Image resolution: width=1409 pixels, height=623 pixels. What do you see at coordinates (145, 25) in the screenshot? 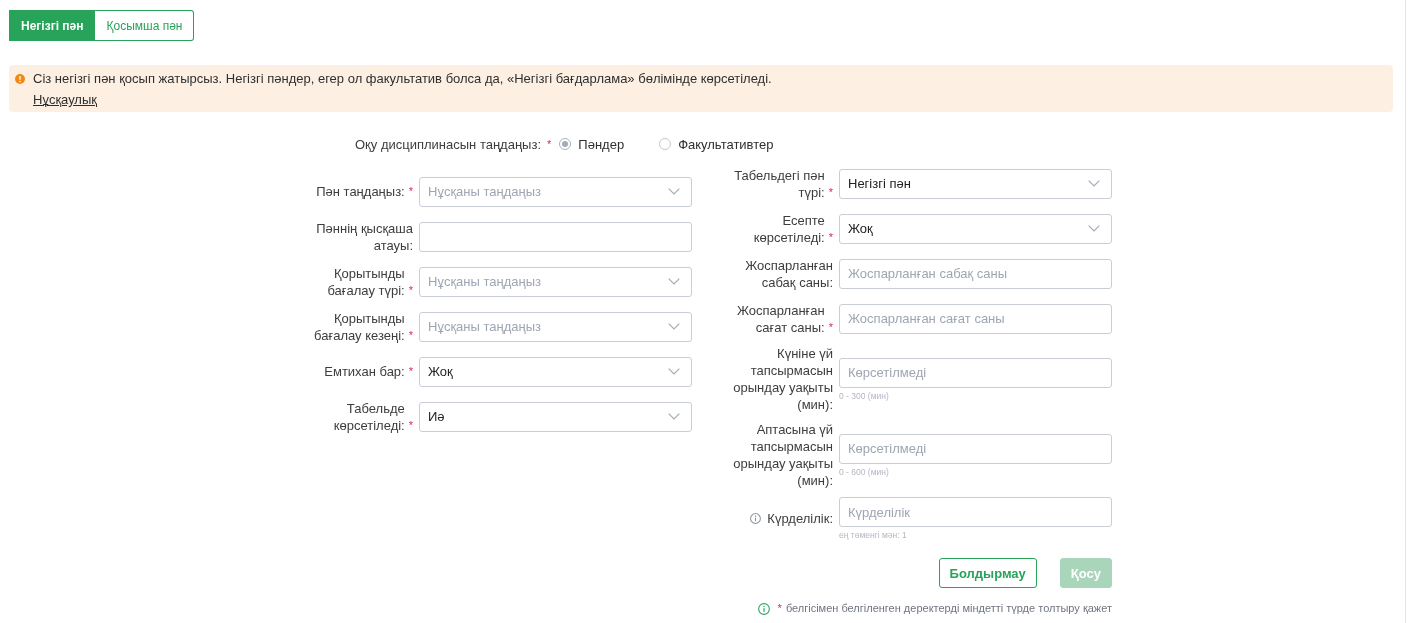
I see `tab: Қосымша пән` at bounding box center [145, 25].